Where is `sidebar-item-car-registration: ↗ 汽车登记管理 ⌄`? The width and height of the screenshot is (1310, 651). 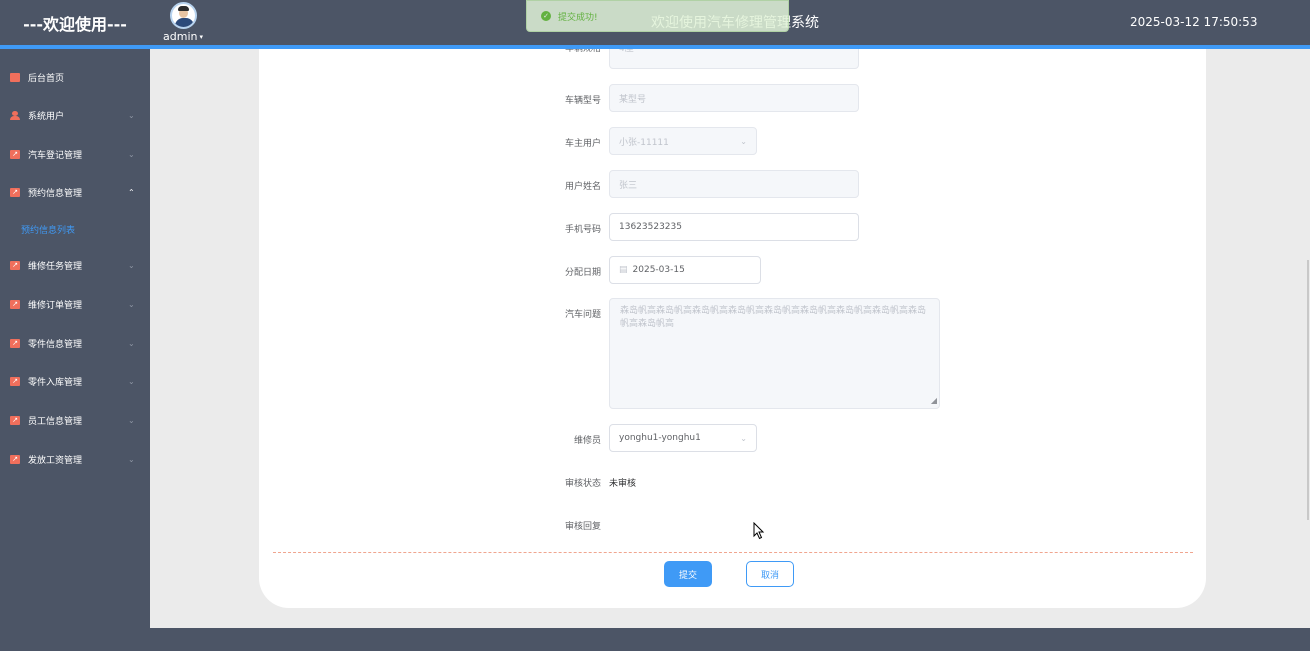 sidebar-item-car-registration: ↗ 汽车登记管理 ⌄ is located at coordinates (75, 154).